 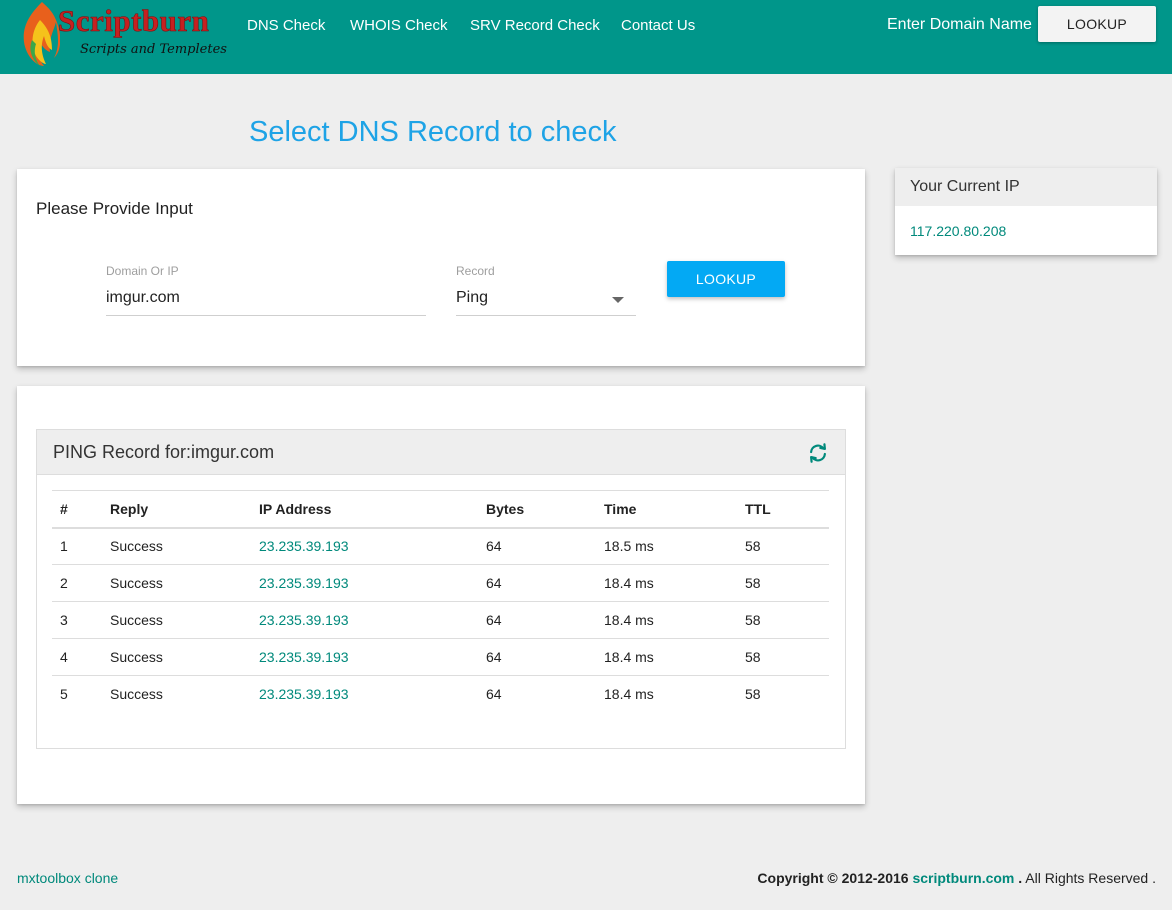 What do you see at coordinates (1026, 211) in the screenshot?
I see `current-ip-card: Your Current IP 117.220.80.208` at bounding box center [1026, 211].